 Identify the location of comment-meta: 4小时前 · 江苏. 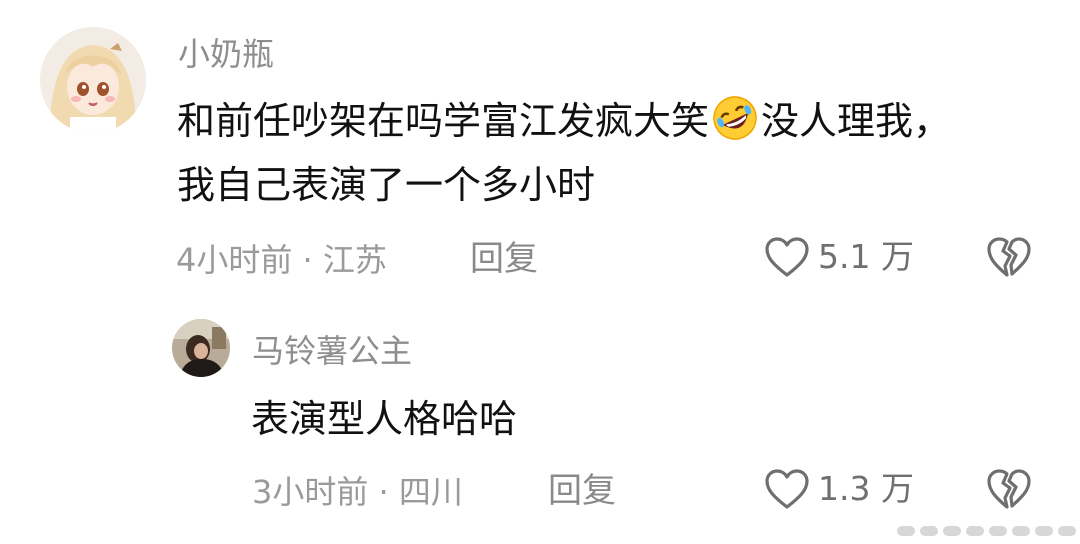
(281, 260).